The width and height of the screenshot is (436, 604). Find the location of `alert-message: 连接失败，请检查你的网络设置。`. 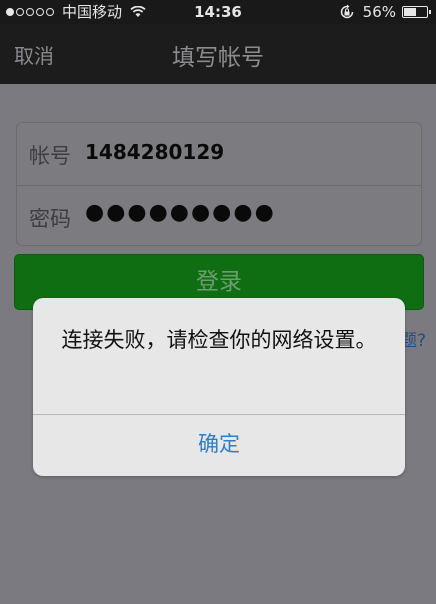

alert-message: 连接失败，请检查你的网络设置。 is located at coordinates (219, 340).